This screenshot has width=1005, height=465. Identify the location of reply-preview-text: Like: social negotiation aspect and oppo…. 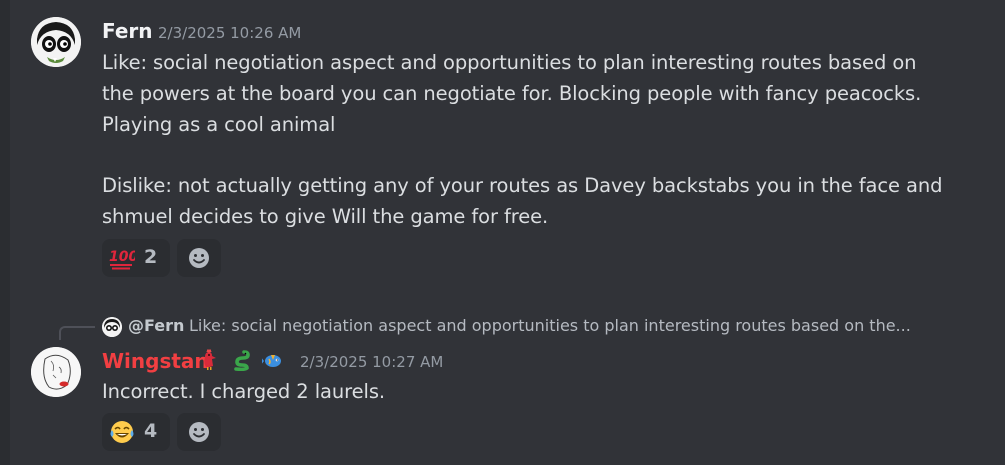
(550, 325).